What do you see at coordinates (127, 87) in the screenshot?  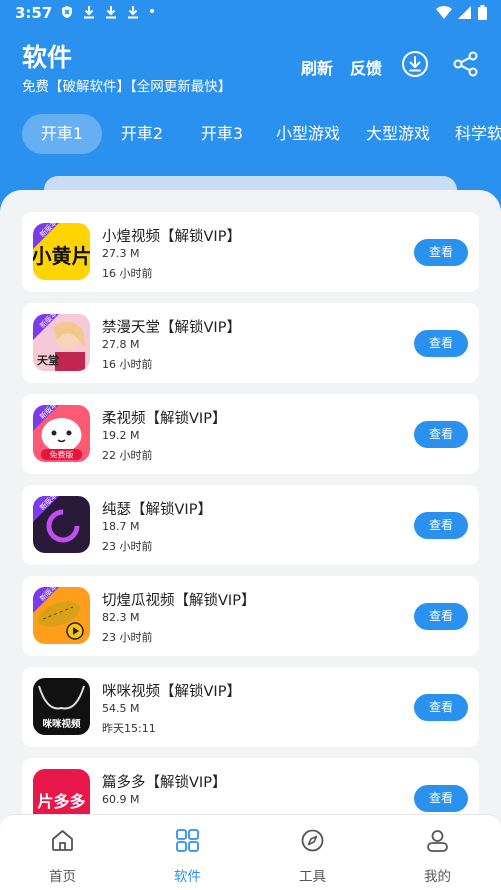 I see `page-subtitle: 免费【破解软件】【全网更新最快】` at bounding box center [127, 87].